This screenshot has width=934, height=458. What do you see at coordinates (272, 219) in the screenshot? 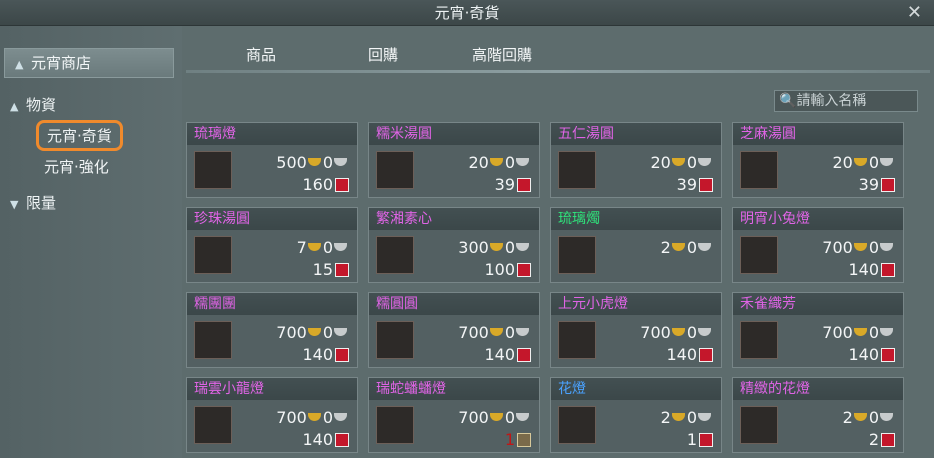
I see `item-name: 珍珠湯圓` at bounding box center [272, 219].